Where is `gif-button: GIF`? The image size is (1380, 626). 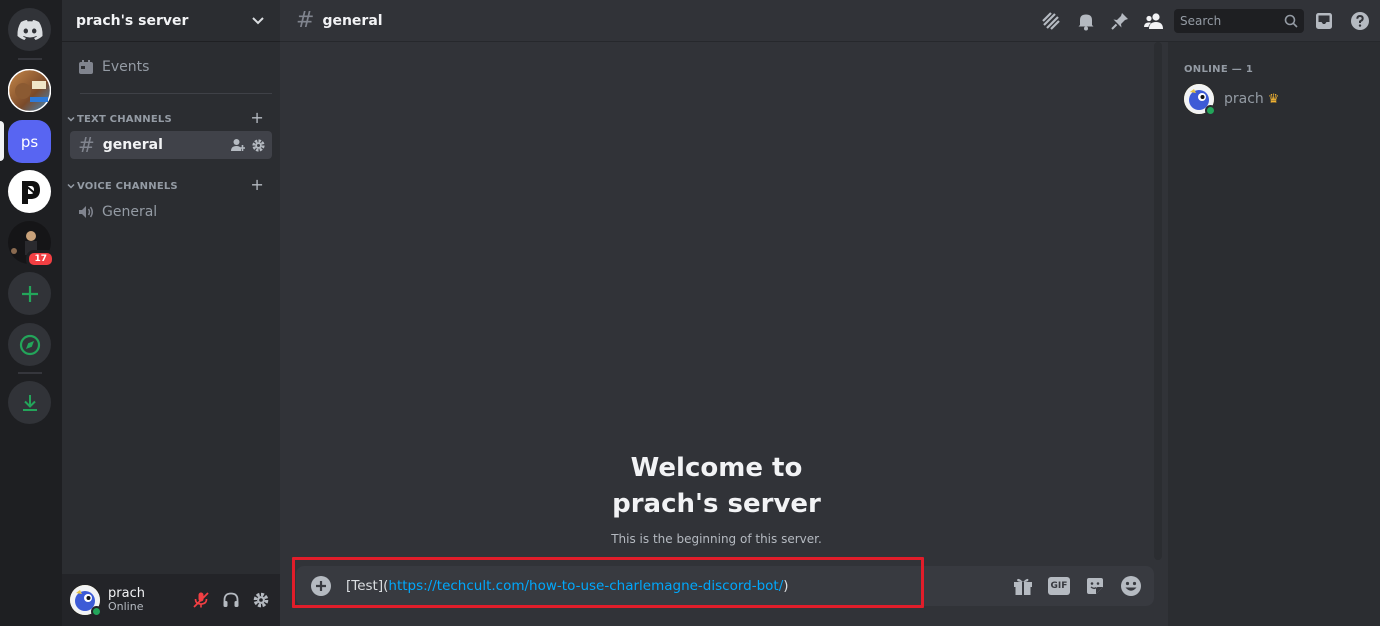
gif-button: GIF is located at coordinates (1059, 586).